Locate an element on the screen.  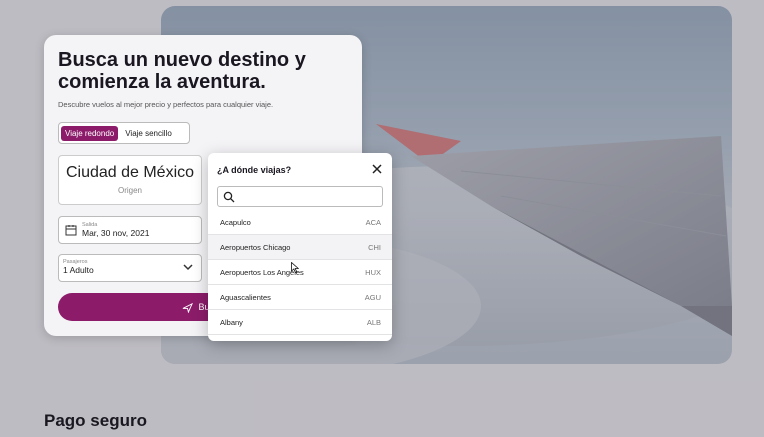
origin-label: Origen is located at coordinates (129, 190).